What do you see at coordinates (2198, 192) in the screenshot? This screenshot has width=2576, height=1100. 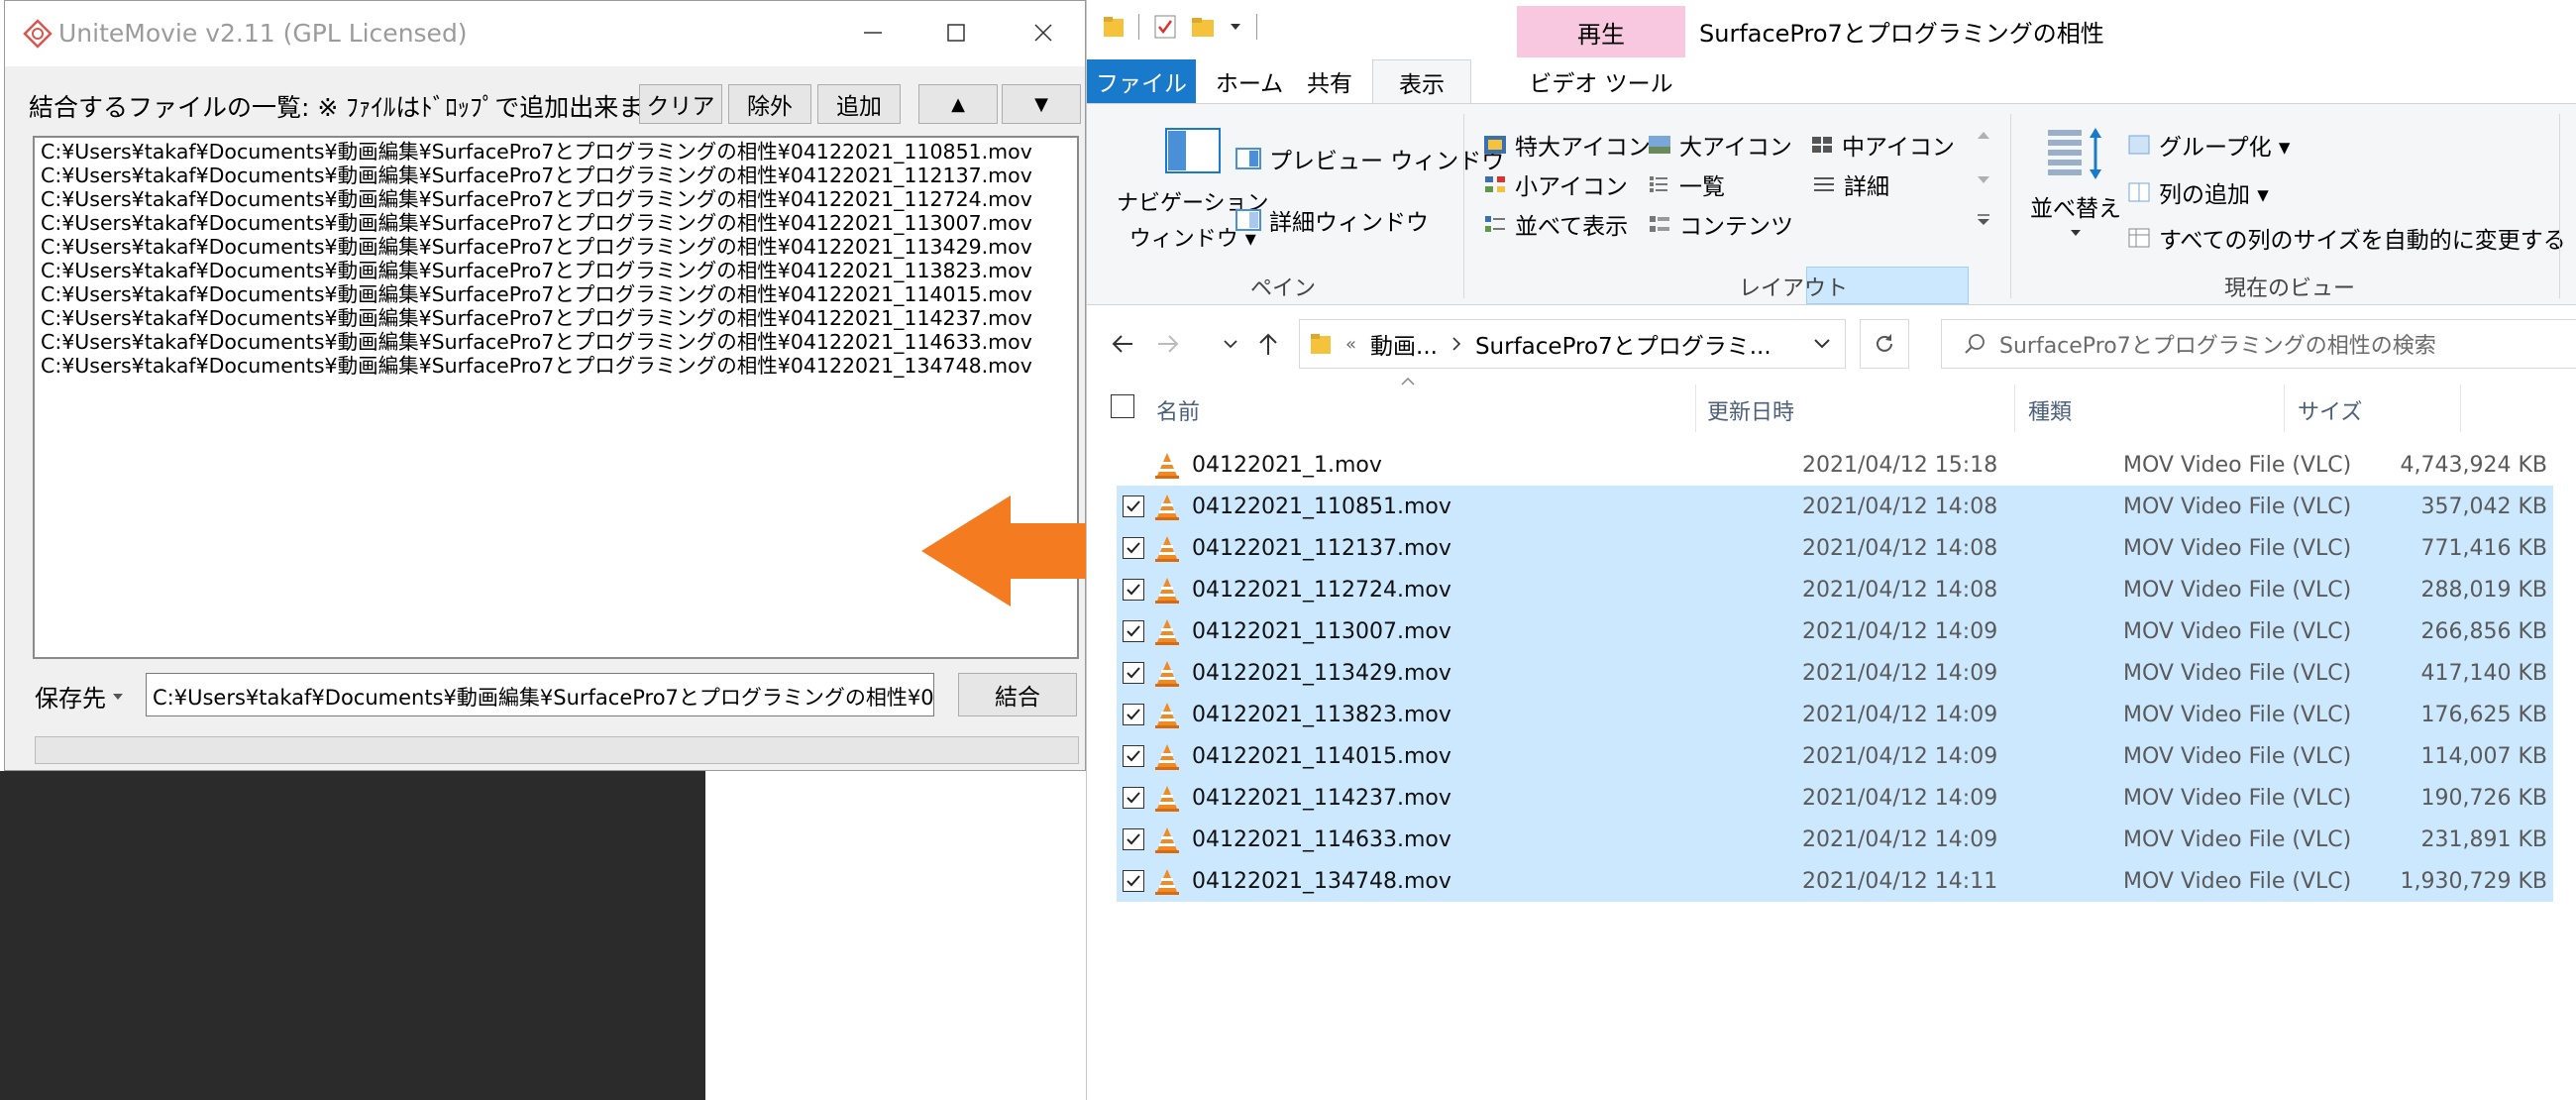 I see `add-columns-button: 列の追加 ▾` at bounding box center [2198, 192].